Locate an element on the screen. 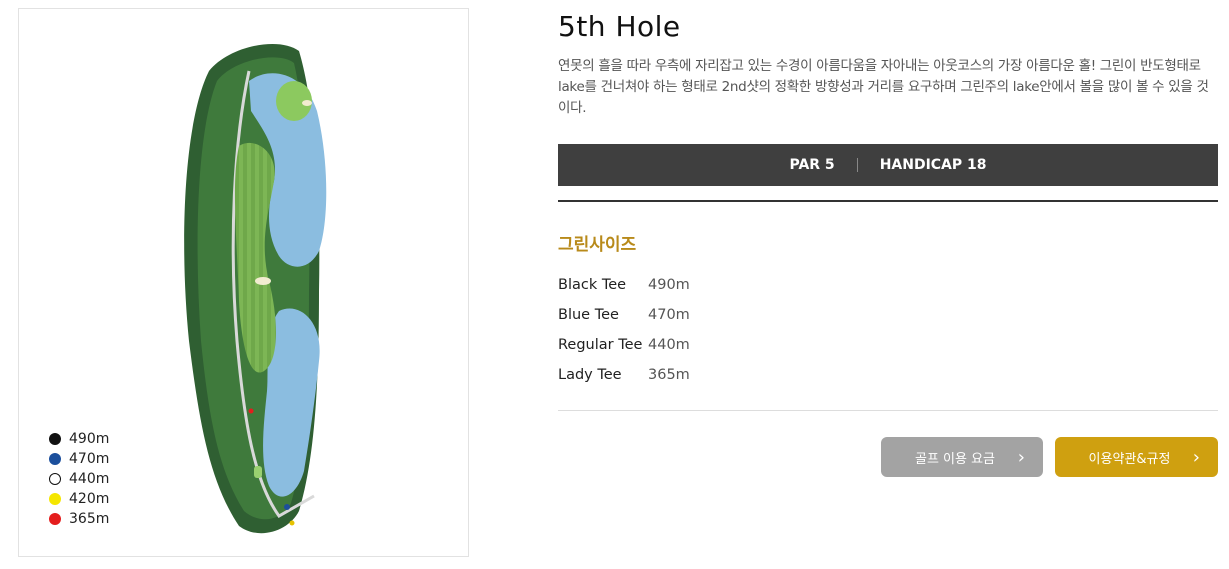 The width and height of the screenshot is (1229, 569). legend-item-blue: 470m is located at coordinates (79, 459).